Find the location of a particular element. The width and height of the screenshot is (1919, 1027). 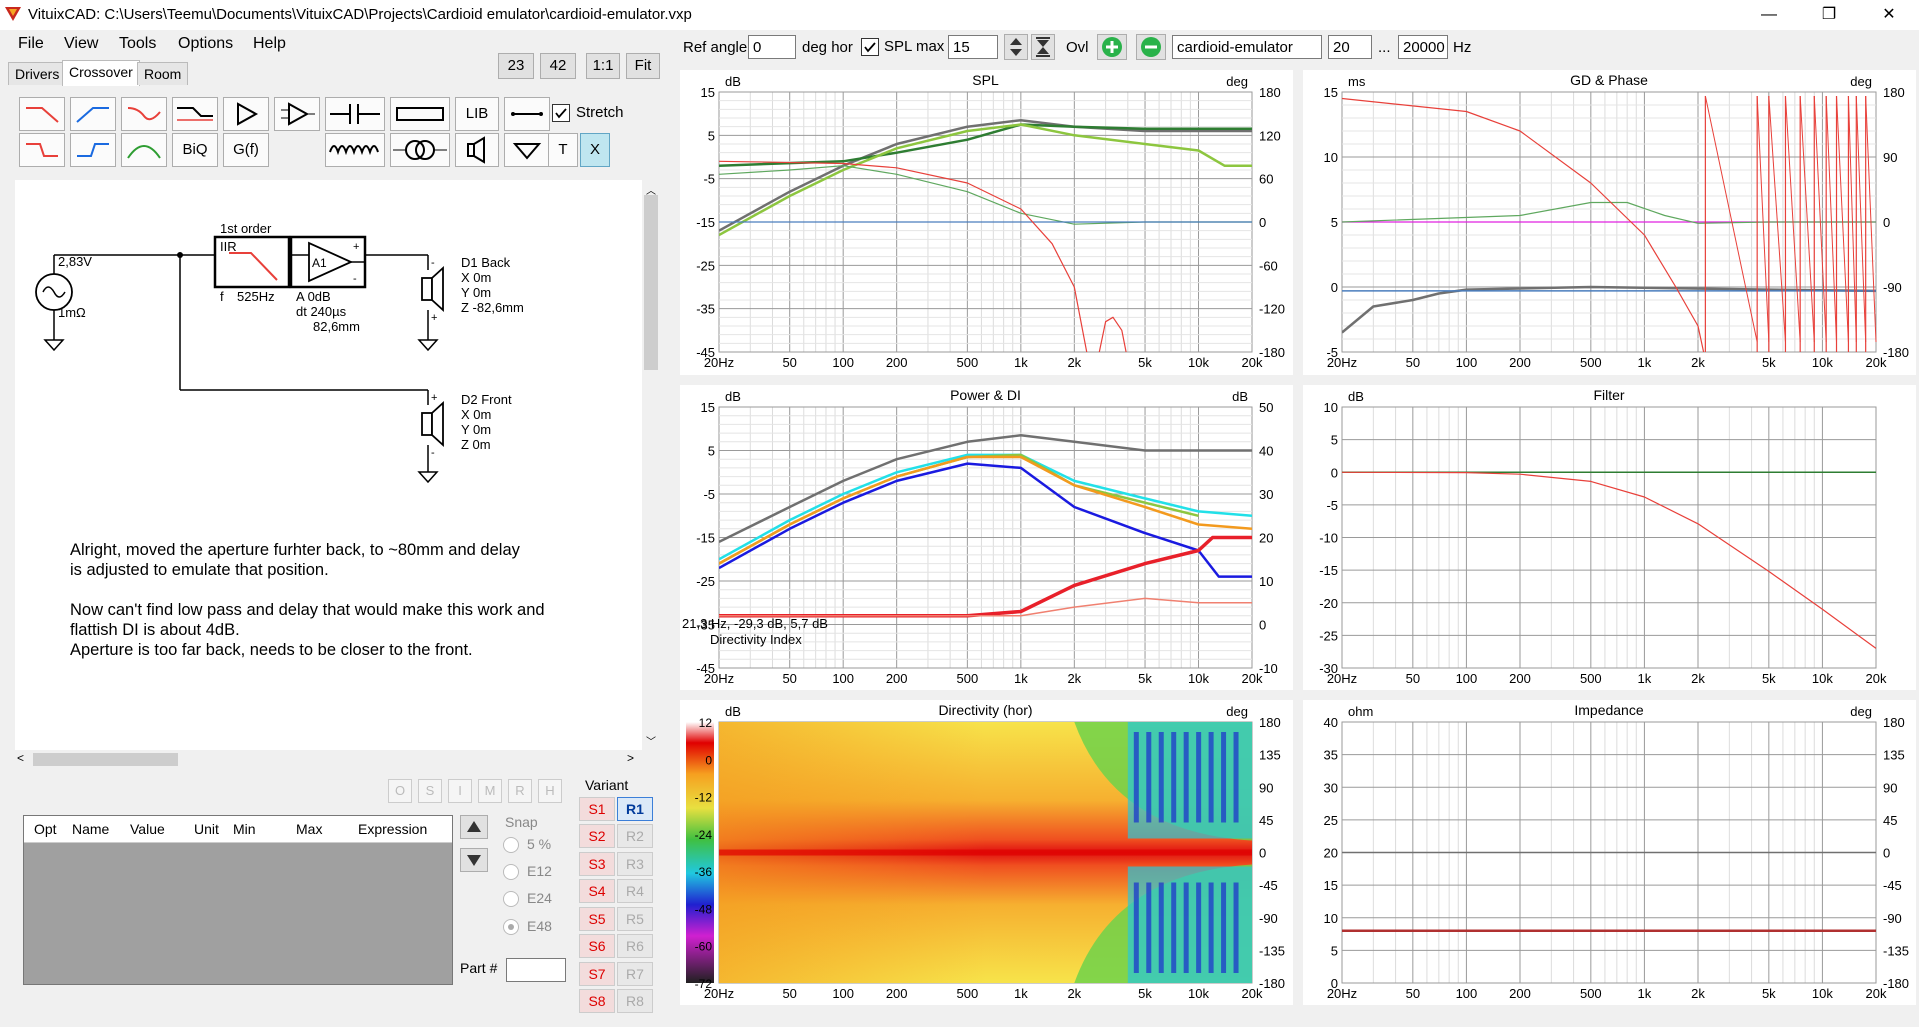

y2-tick-label: -120 is located at coordinates (1272, 309).